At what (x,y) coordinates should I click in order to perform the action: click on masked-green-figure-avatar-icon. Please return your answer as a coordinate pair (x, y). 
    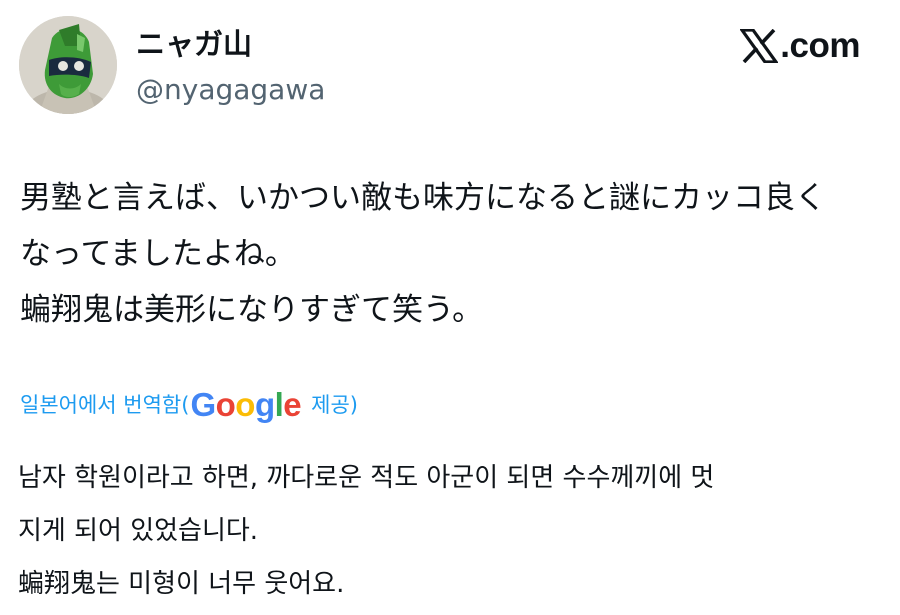
    Looking at the image, I should click on (68, 65).